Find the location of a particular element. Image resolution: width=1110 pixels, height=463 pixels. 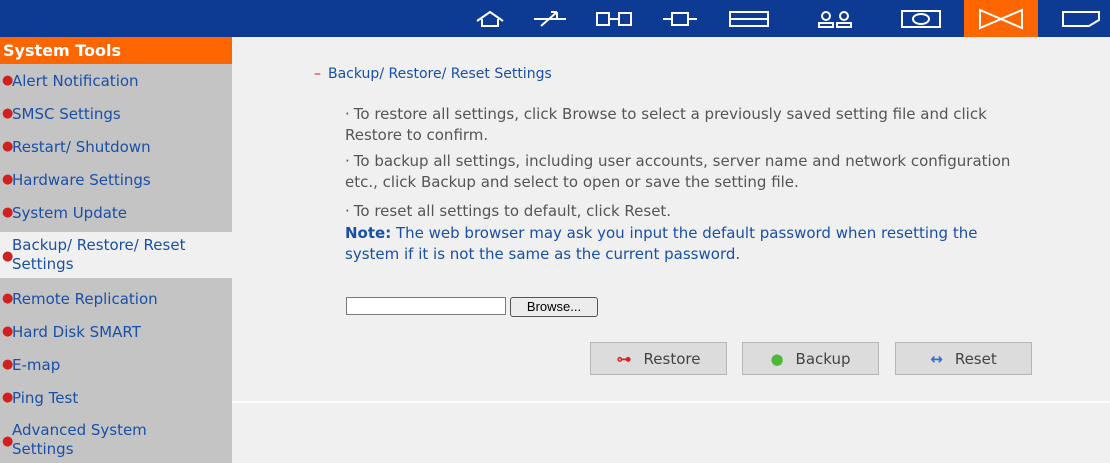

sidebar-item-remote-replication: ● Remote Replication is located at coordinates (116, 300).